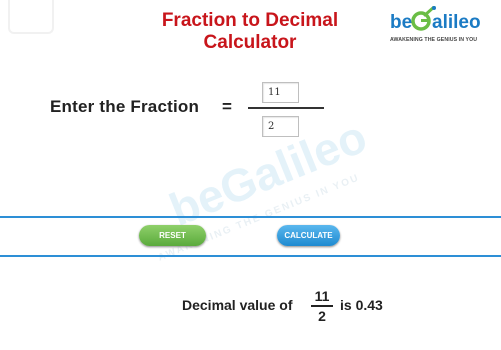 The image size is (501, 350). What do you see at coordinates (250, 256) in the screenshot?
I see `divider-bottom` at bounding box center [250, 256].